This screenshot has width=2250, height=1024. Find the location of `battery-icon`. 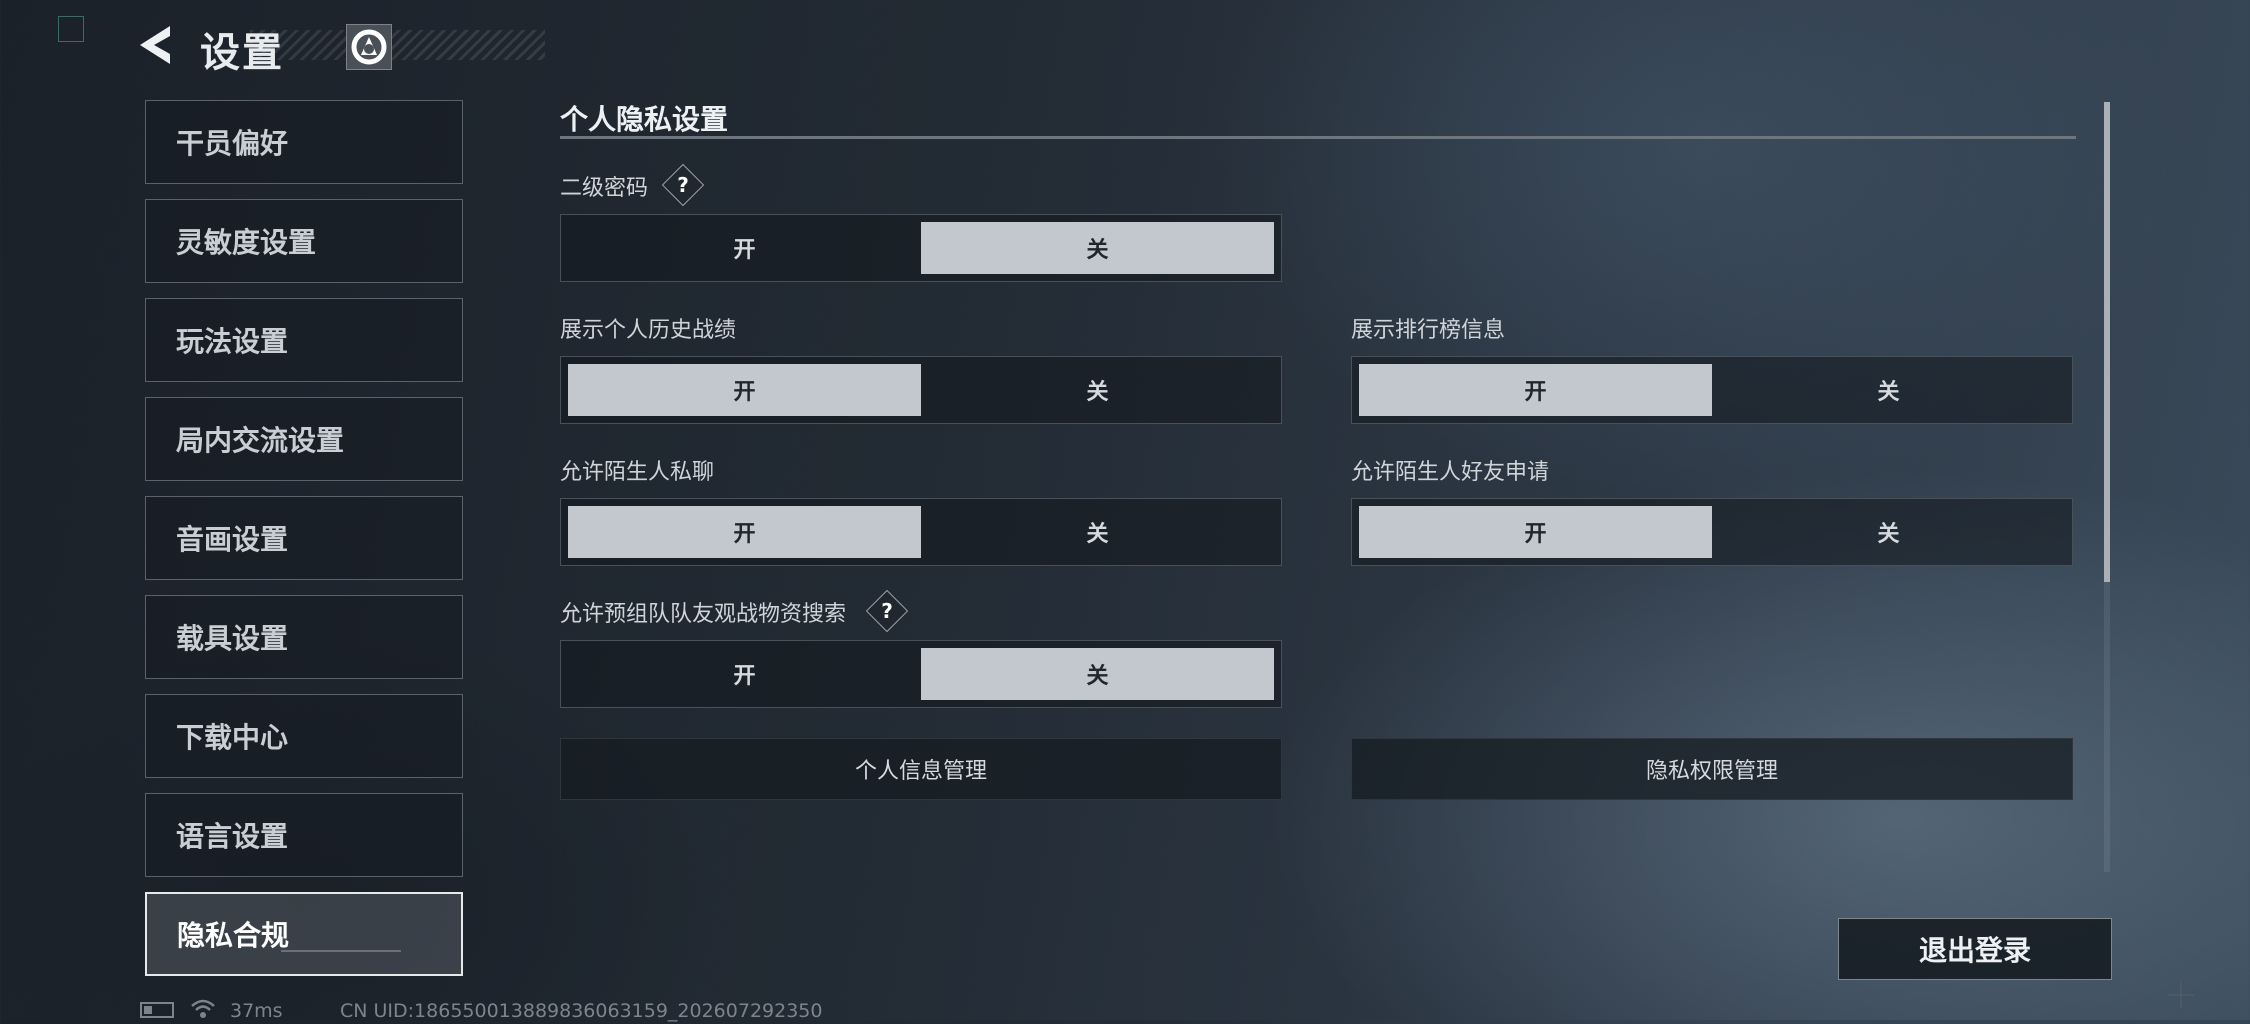

battery-icon is located at coordinates (157, 1010).